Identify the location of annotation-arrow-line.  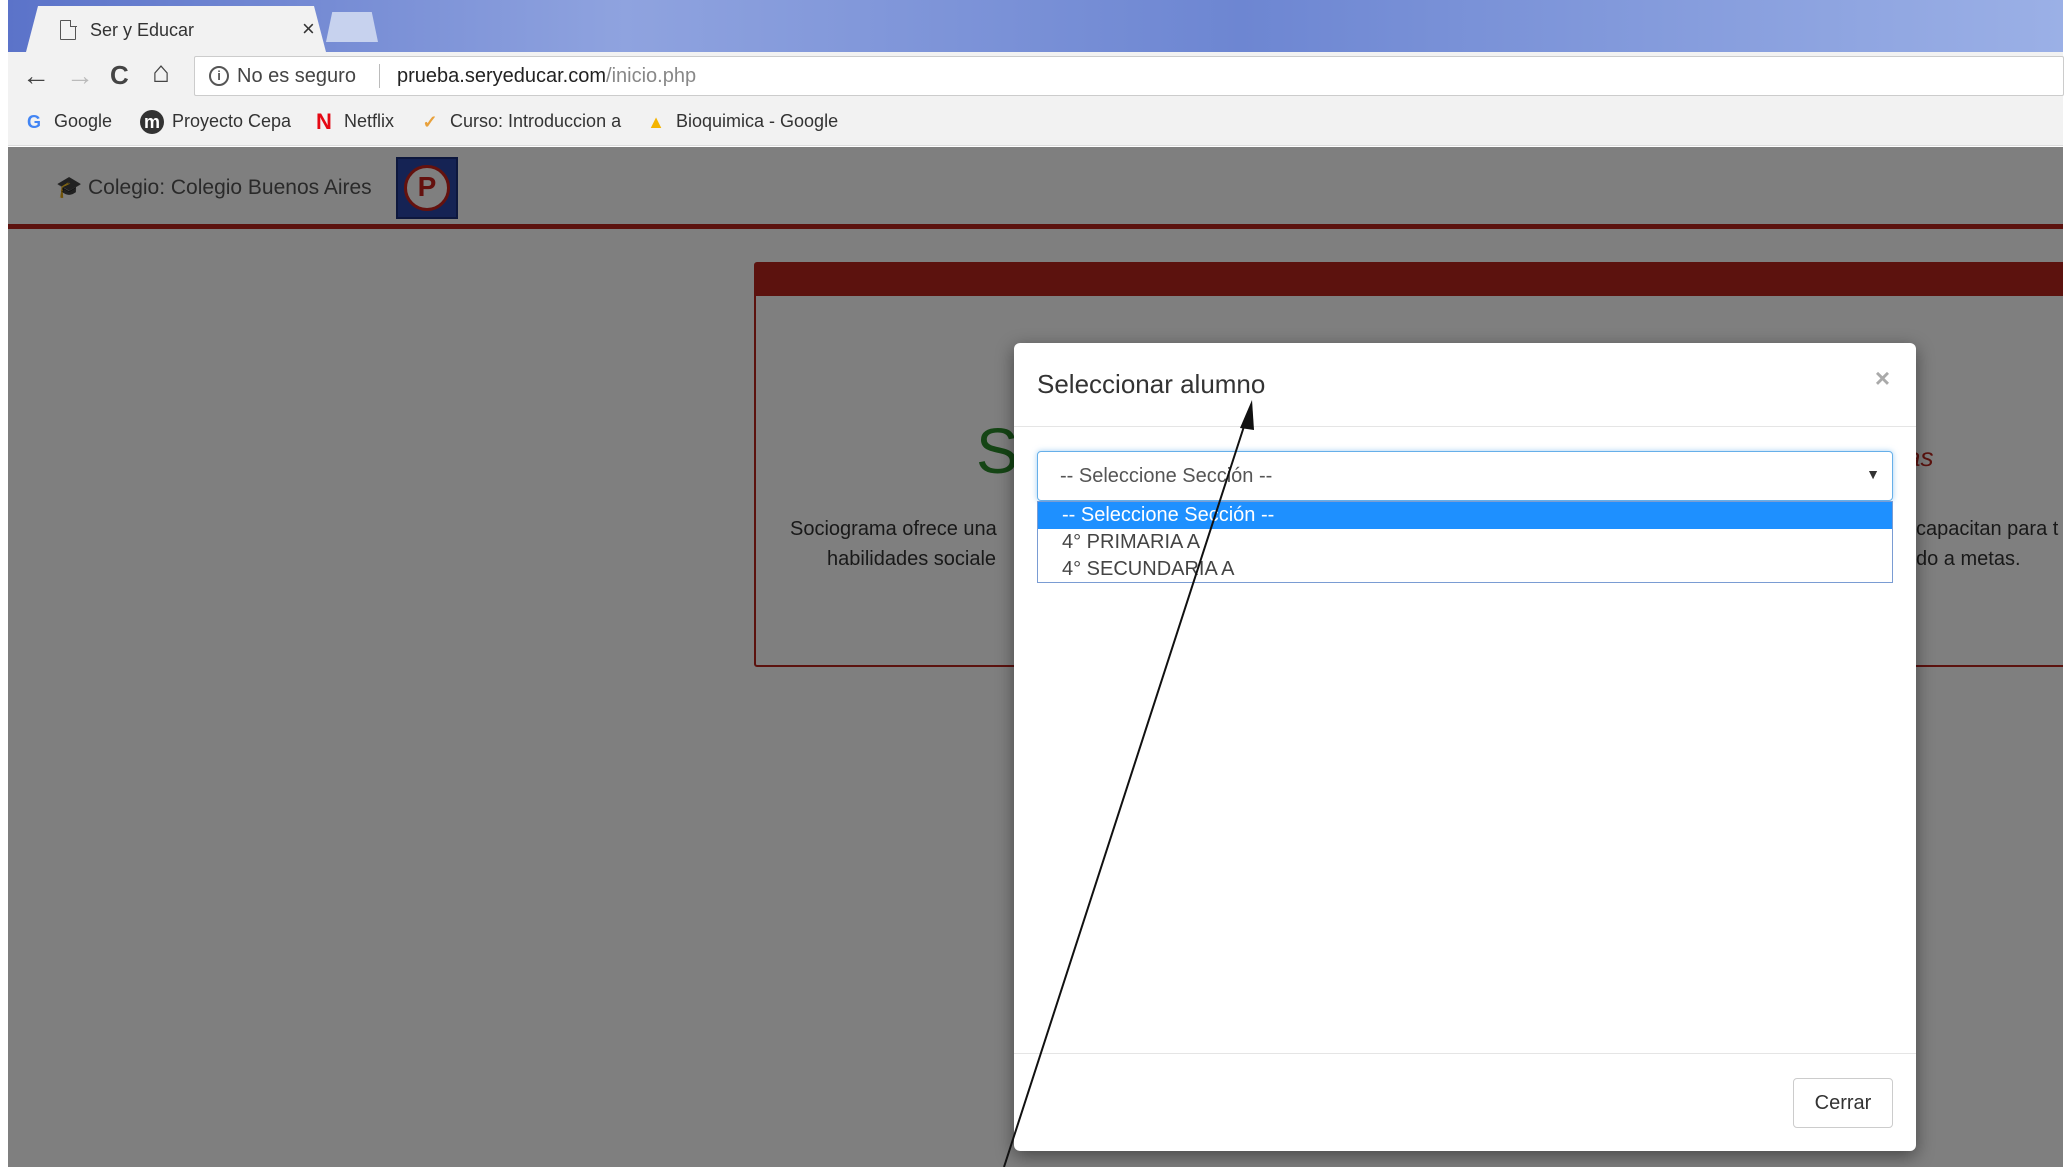
(1126, 790).